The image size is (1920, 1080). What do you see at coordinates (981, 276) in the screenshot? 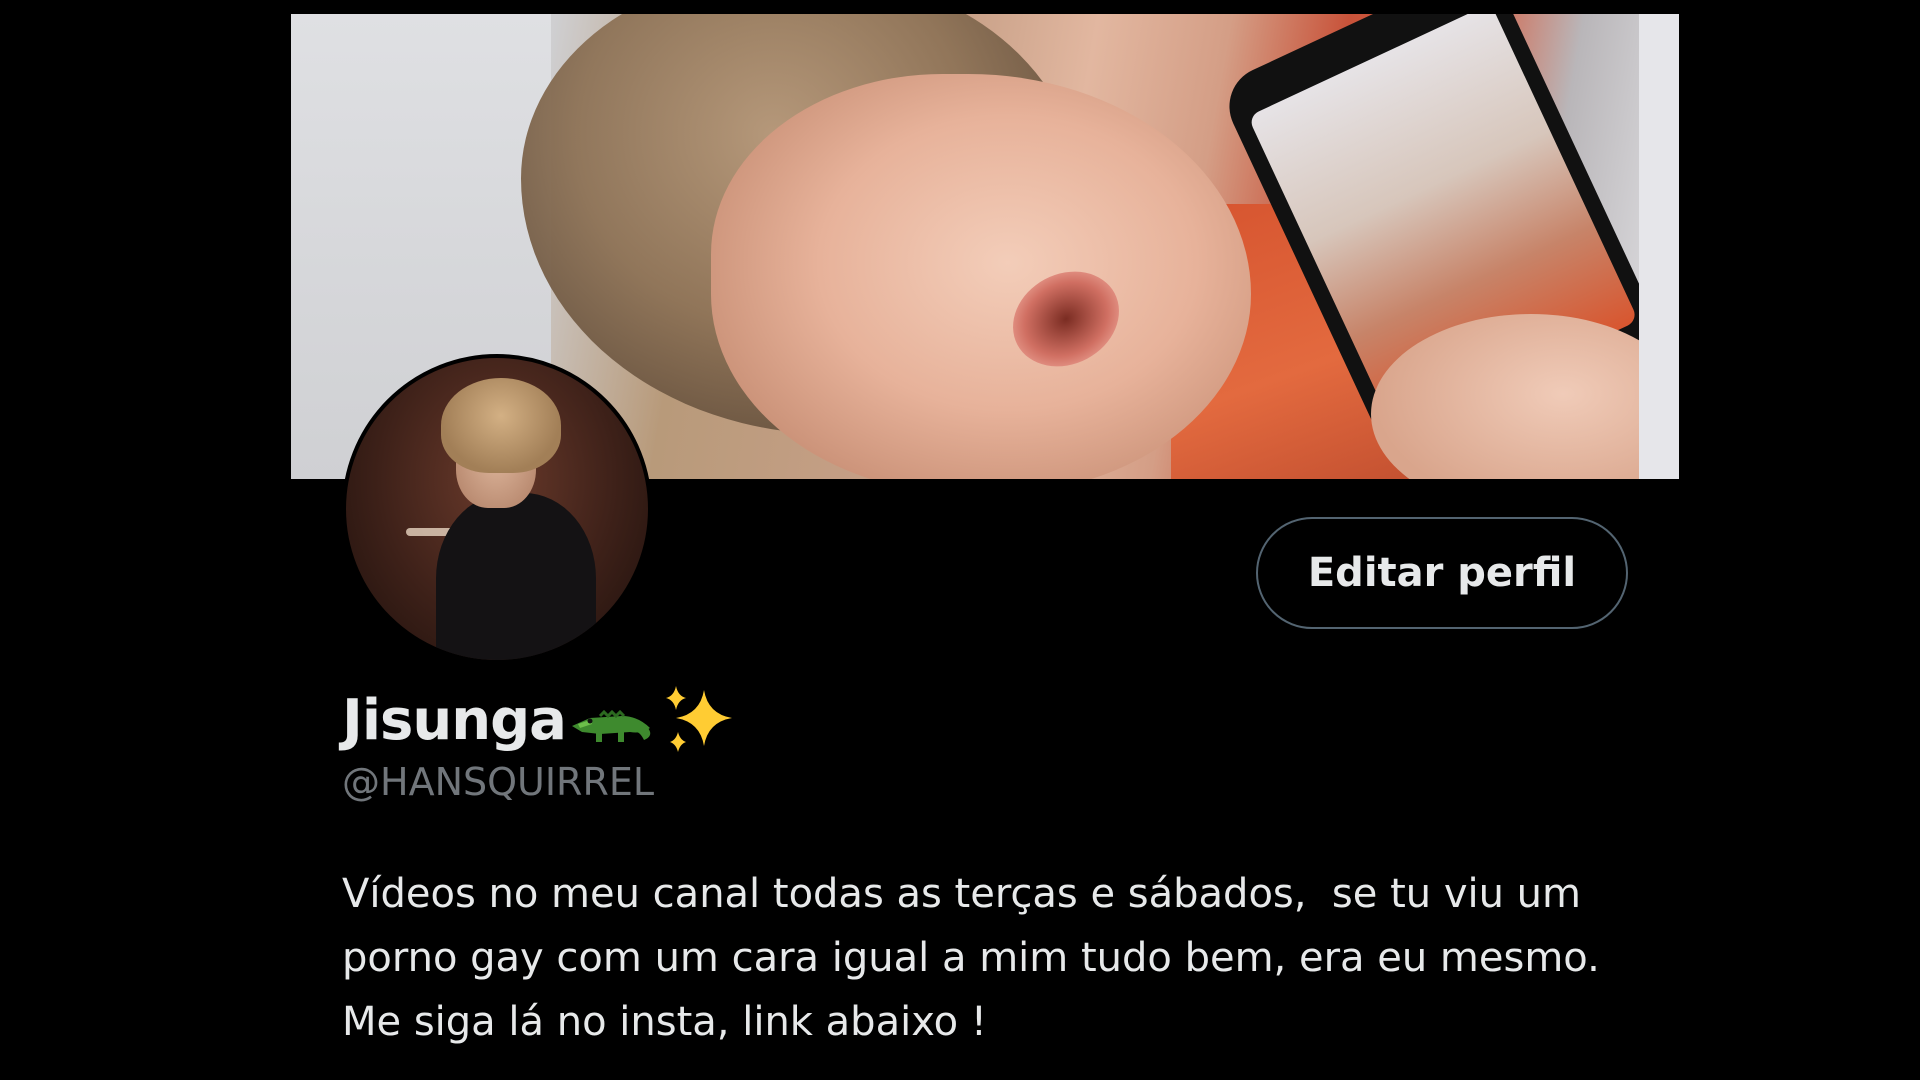
I see `banner-face` at bounding box center [981, 276].